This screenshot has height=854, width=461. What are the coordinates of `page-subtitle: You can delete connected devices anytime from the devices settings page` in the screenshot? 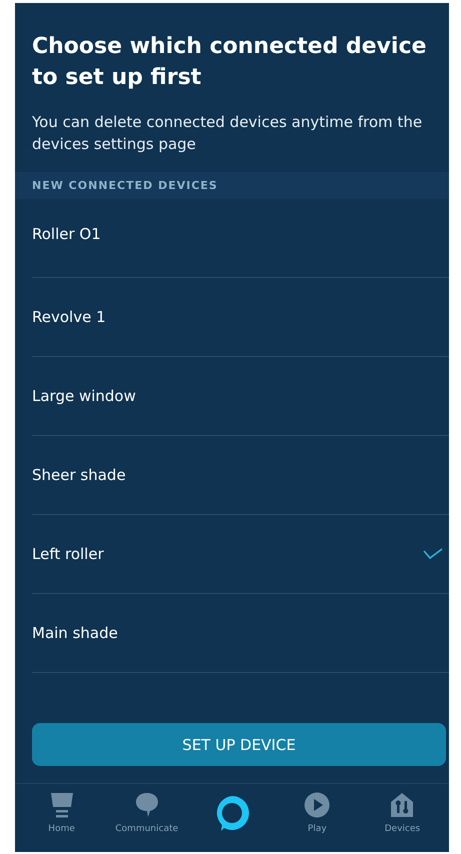 It's located at (228, 133).